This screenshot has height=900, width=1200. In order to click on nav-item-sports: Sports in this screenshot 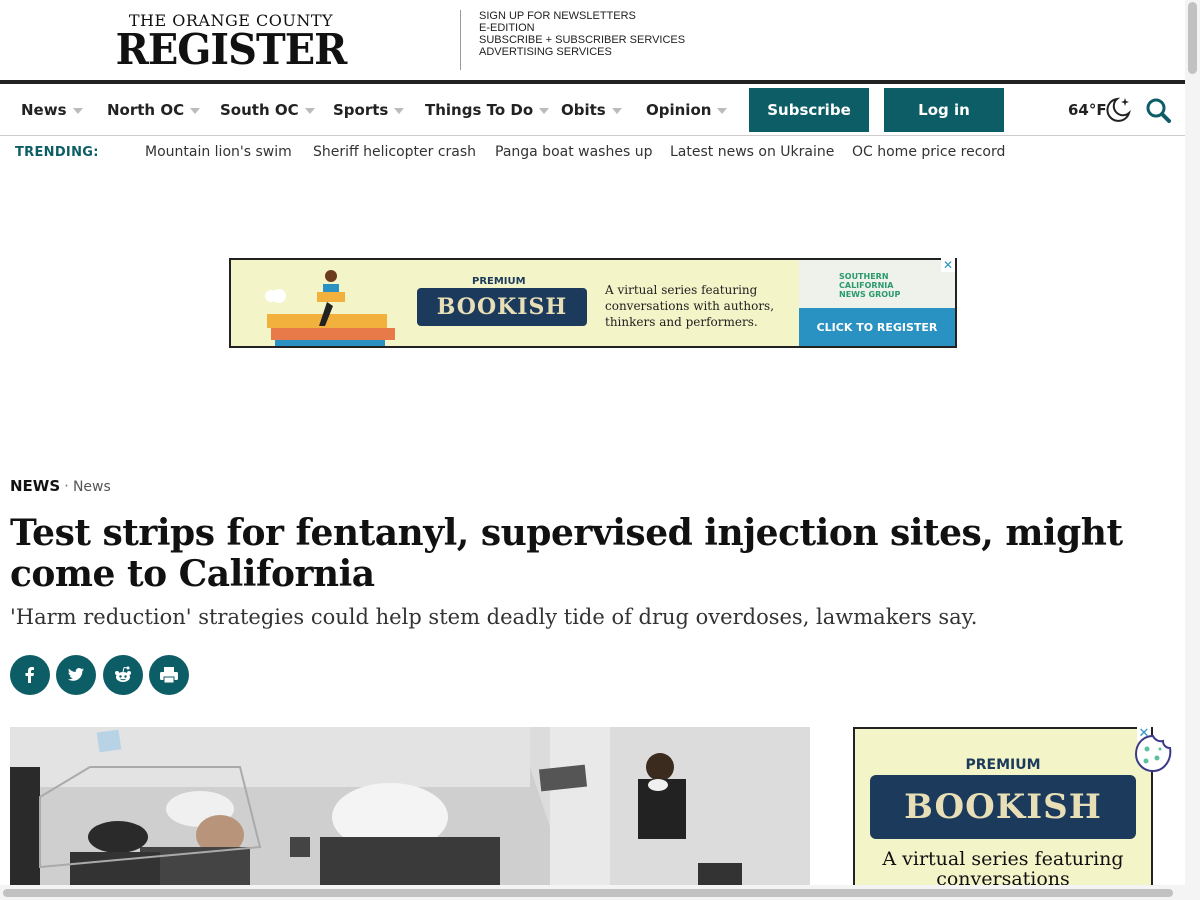, I will do `click(369, 110)`.